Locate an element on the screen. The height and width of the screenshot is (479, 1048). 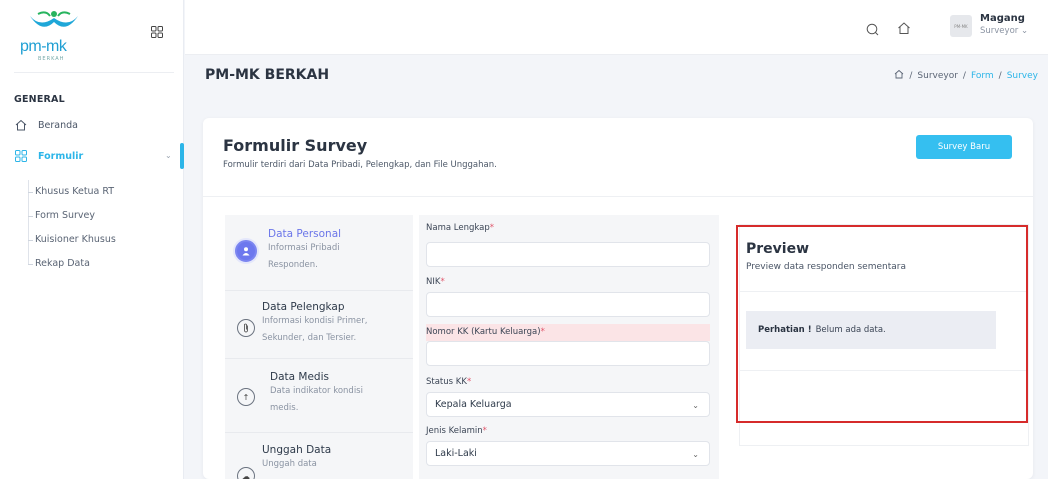
nama-label: Nama Lengkap* is located at coordinates (460, 228).